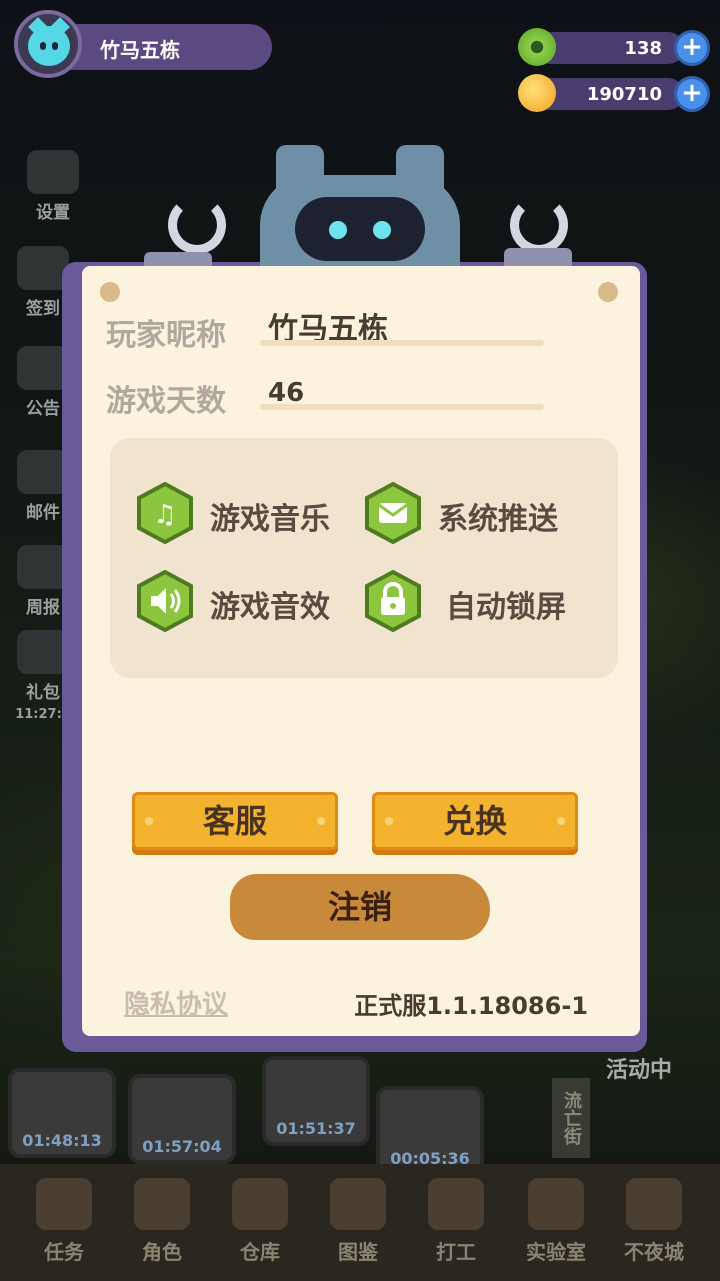 The width and height of the screenshot is (720, 1281). I want to click on speaker-icon, so click(165, 601).